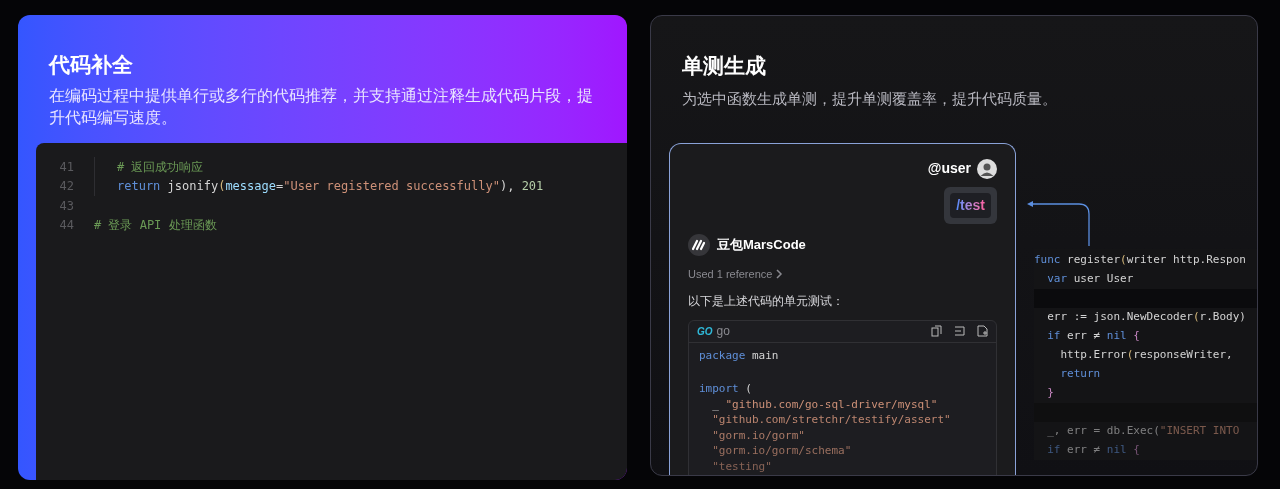 The width and height of the screenshot is (1280, 489). Describe the element at coordinates (936, 331) in the screenshot. I see `copy-icon` at that location.